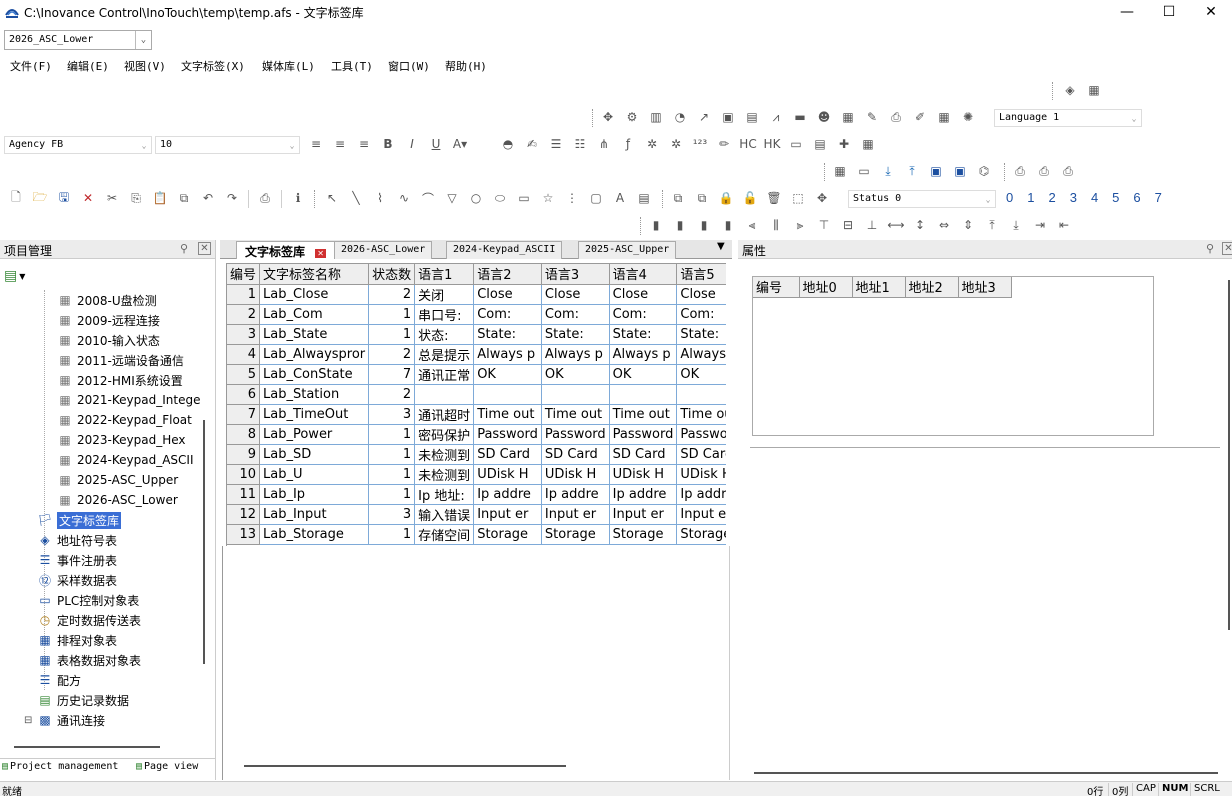  What do you see at coordinates (507, 334) in the screenshot?
I see `table-cell: State:` at bounding box center [507, 334].